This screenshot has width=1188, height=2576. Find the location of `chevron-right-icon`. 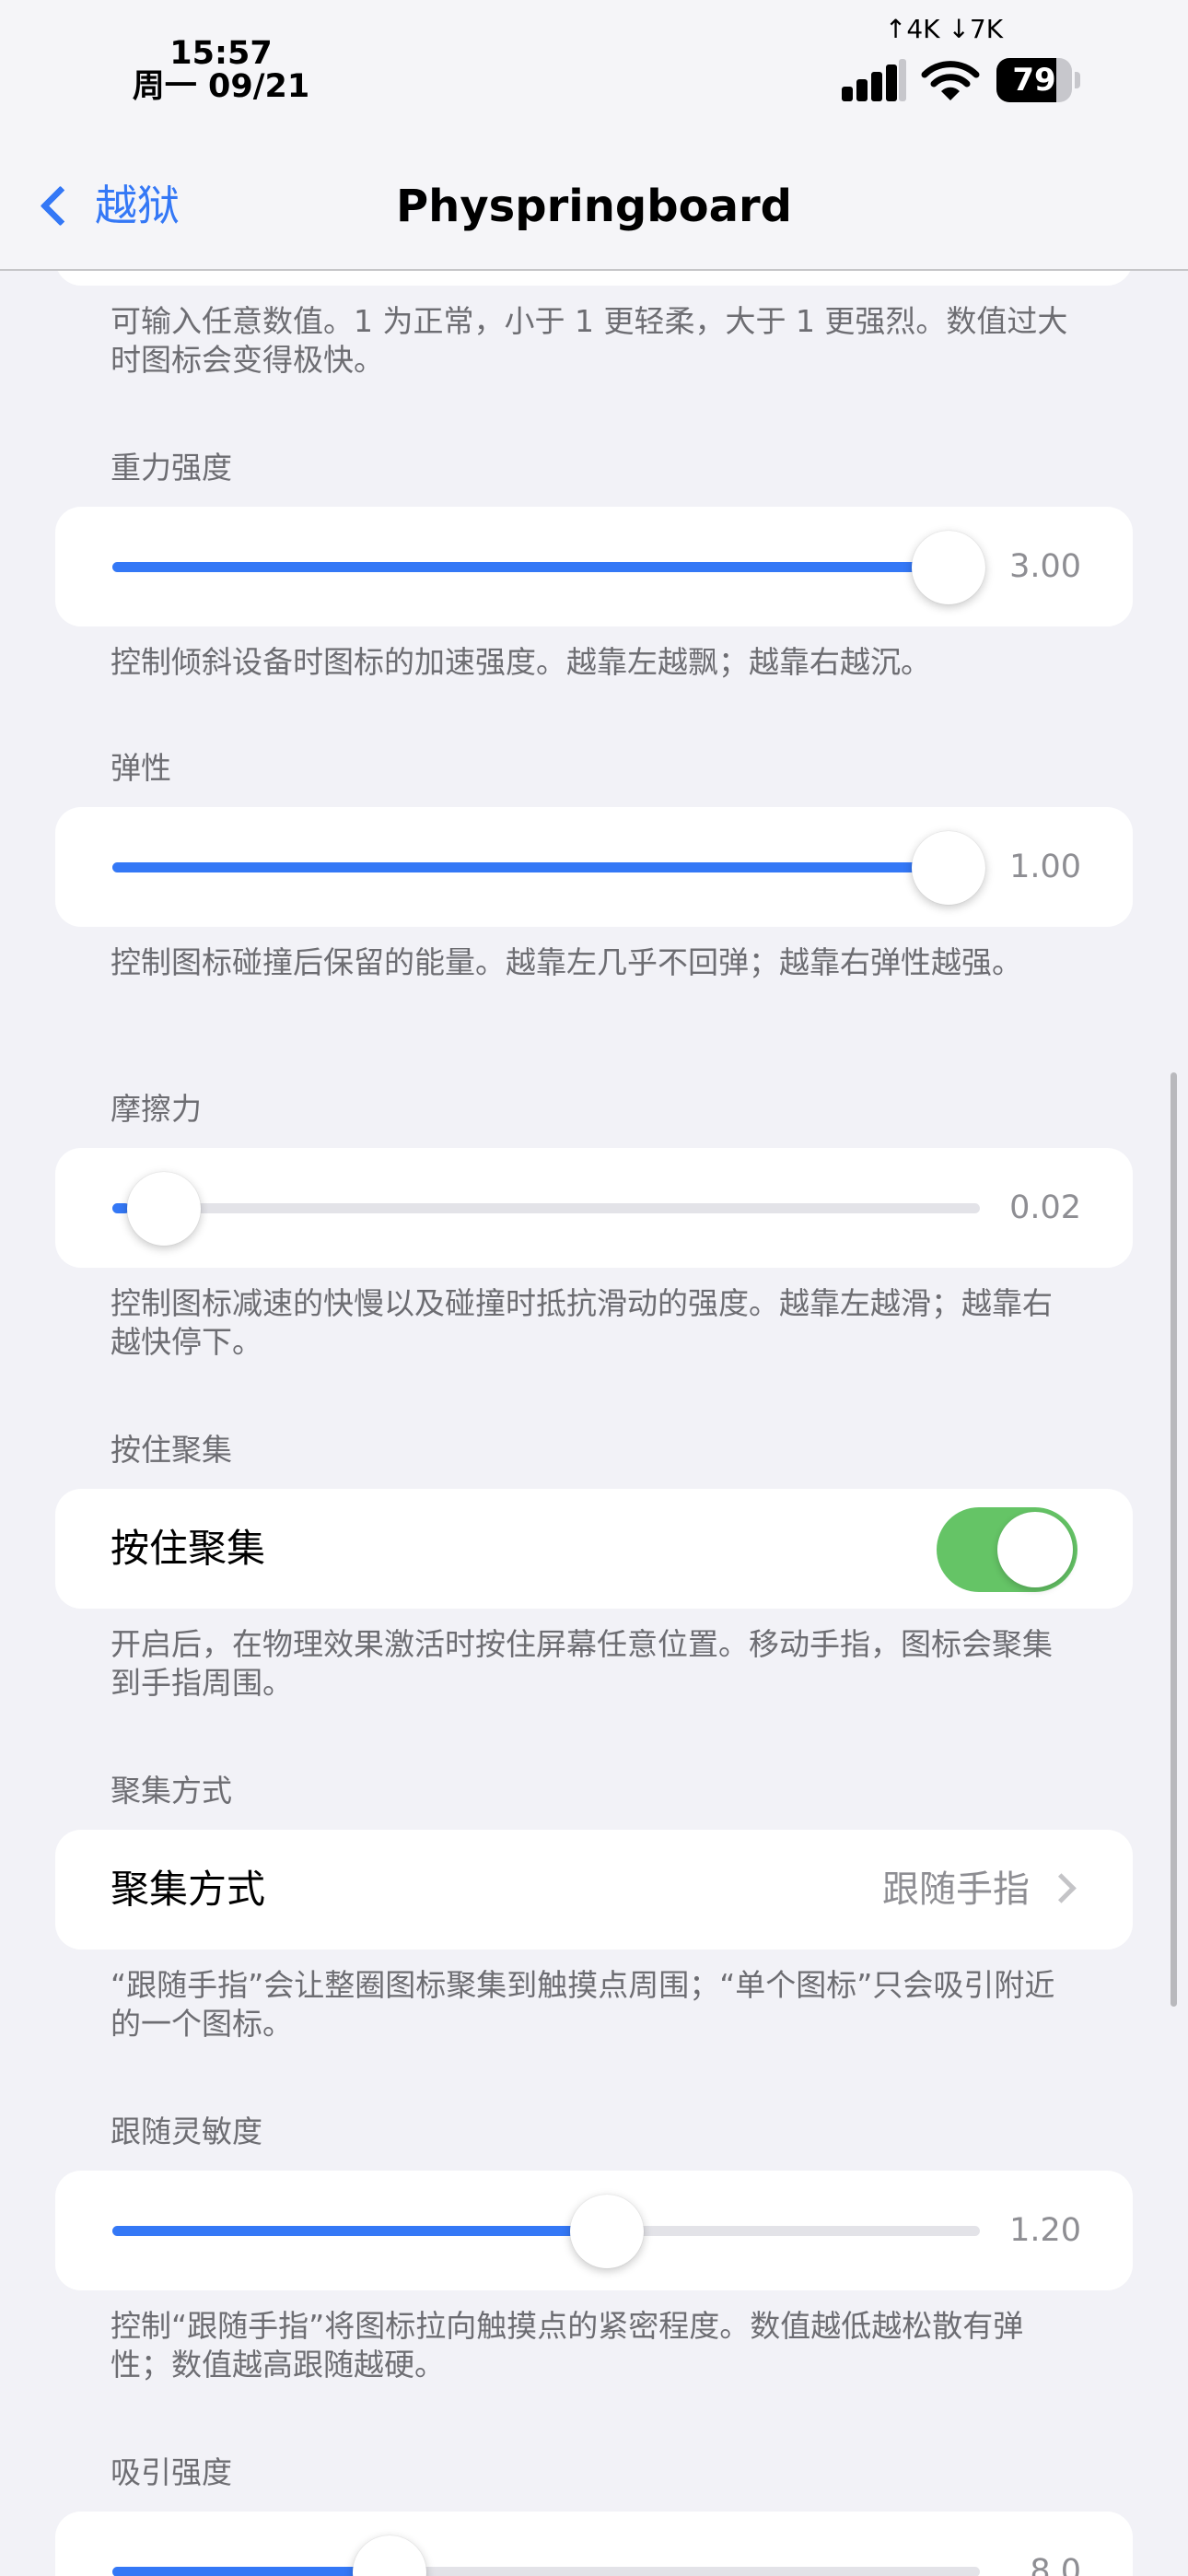

chevron-right-icon is located at coordinates (1061, 1888).